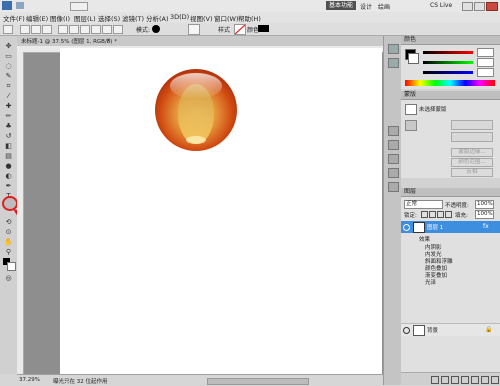  What do you see at coordinates (424, 239) in the screenshot?
I see `effects-label: 效果` at bounding box center [424, 239].